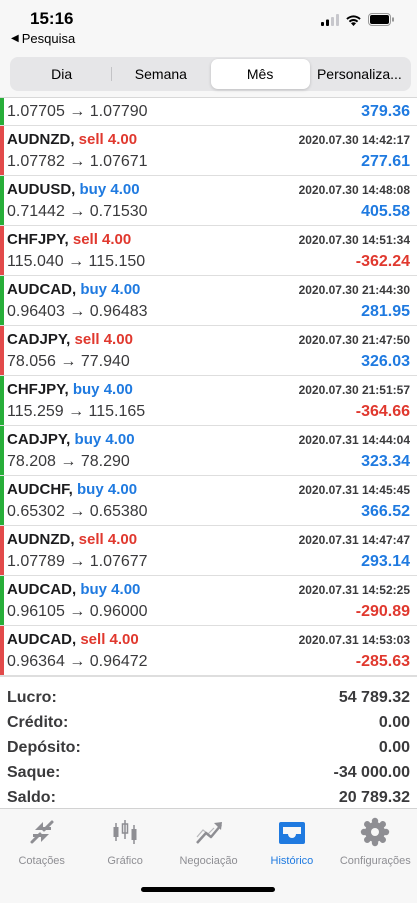 This screenshot has width=417, height=903. Describe the element at coordinates (354, 240) in the screenshot. I see `trade-time: 2020.07.30 14:51:34` at that location.